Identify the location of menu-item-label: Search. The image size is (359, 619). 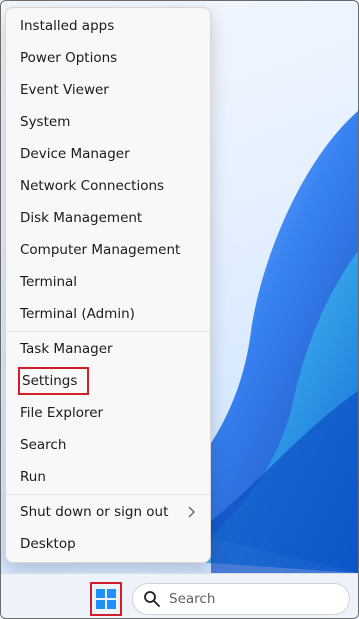
(43, 445).